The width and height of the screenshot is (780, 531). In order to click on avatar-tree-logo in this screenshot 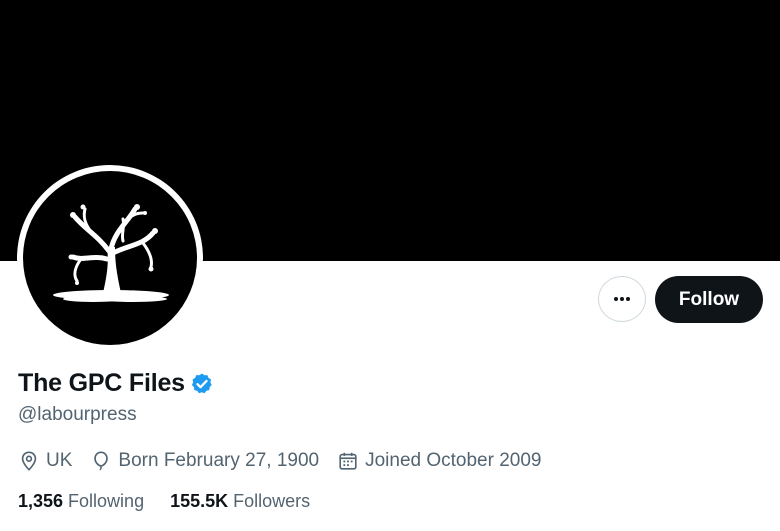, I will do `click(110, 258)`.